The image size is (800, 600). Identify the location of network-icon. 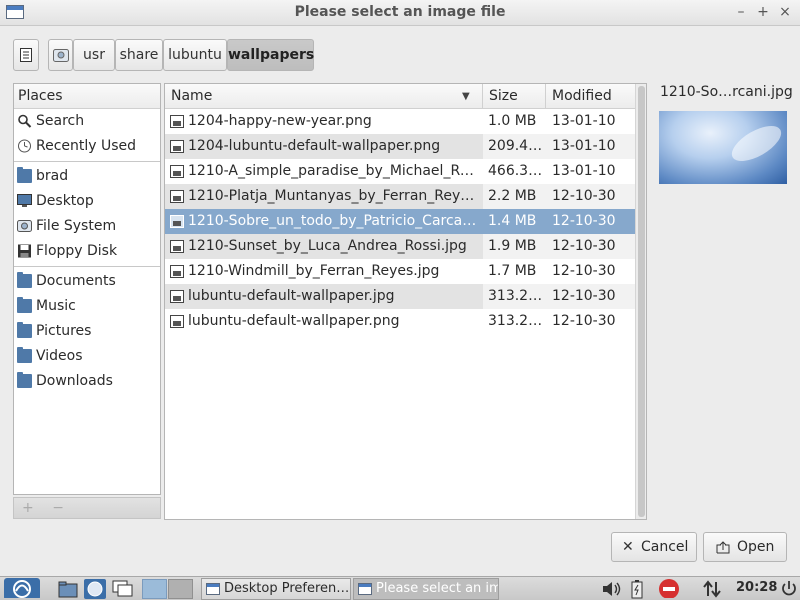
(712, 589).